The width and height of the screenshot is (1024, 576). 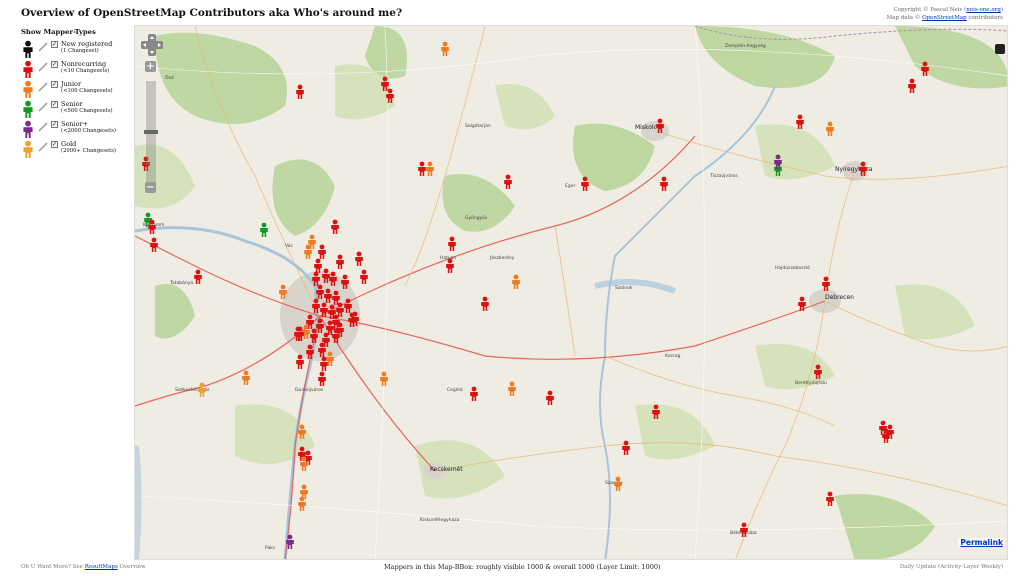 I want to click on legend-item: ✓ Gold (2000+ Changesets), so click(x=77, y=150).